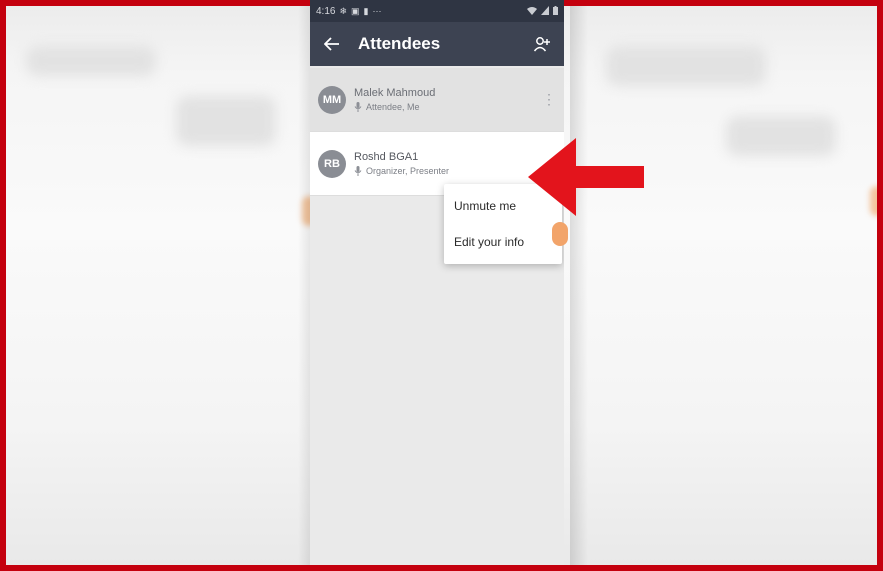 This screenshot has width=883, height=571. Describe the element at coordinates (560, 234) in the screenshot. I see `floating-bubble` at that location.